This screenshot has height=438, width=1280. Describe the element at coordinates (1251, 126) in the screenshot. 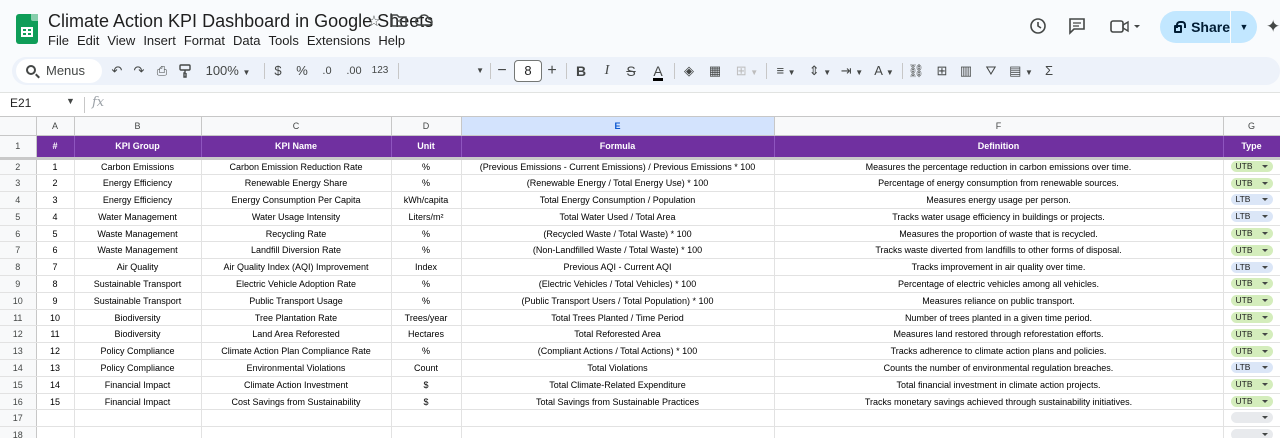

I see `column-header-g: G` at that location.